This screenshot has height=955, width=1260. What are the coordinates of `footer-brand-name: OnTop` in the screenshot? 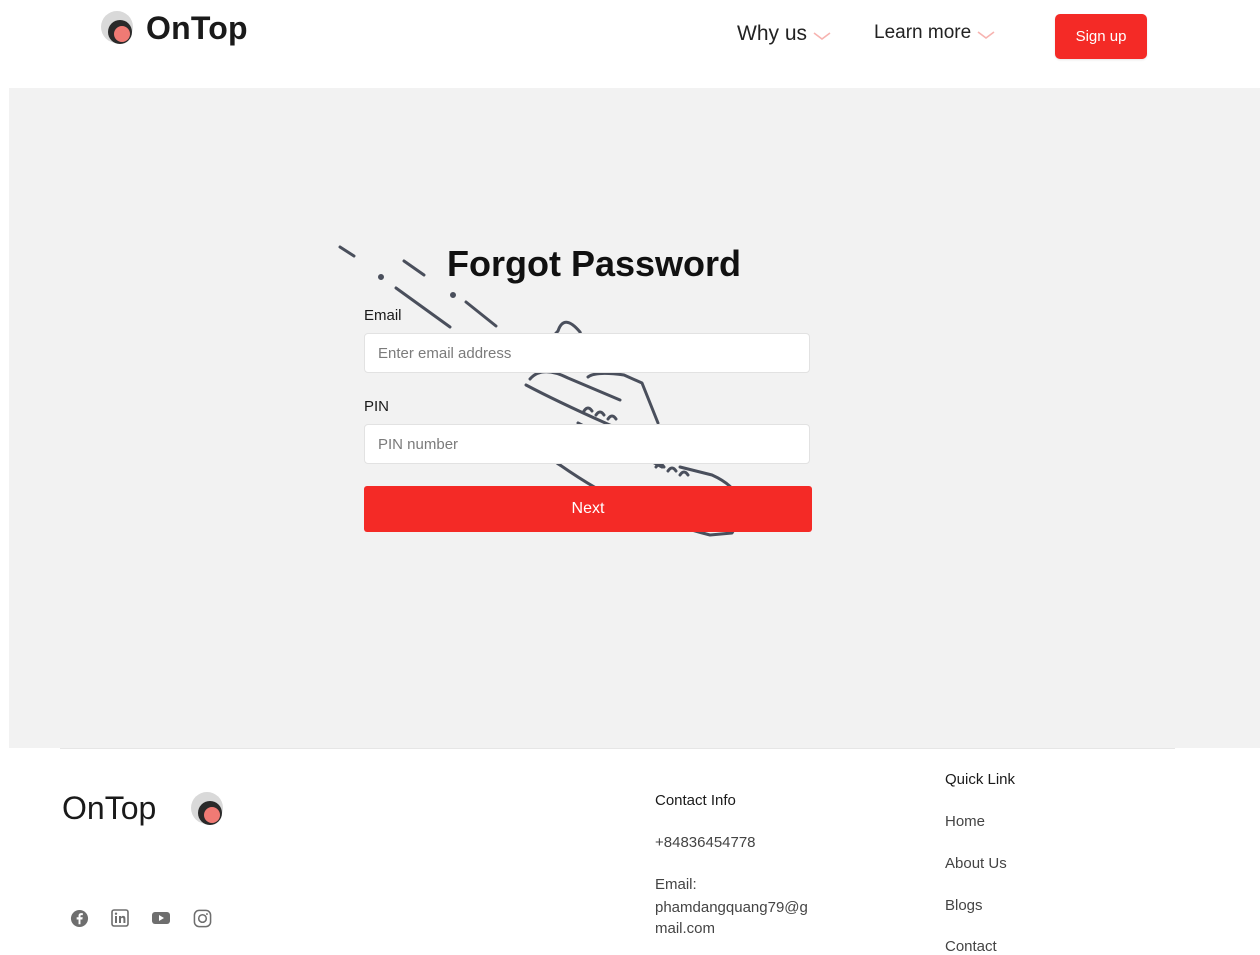 It's located at (109, 808).